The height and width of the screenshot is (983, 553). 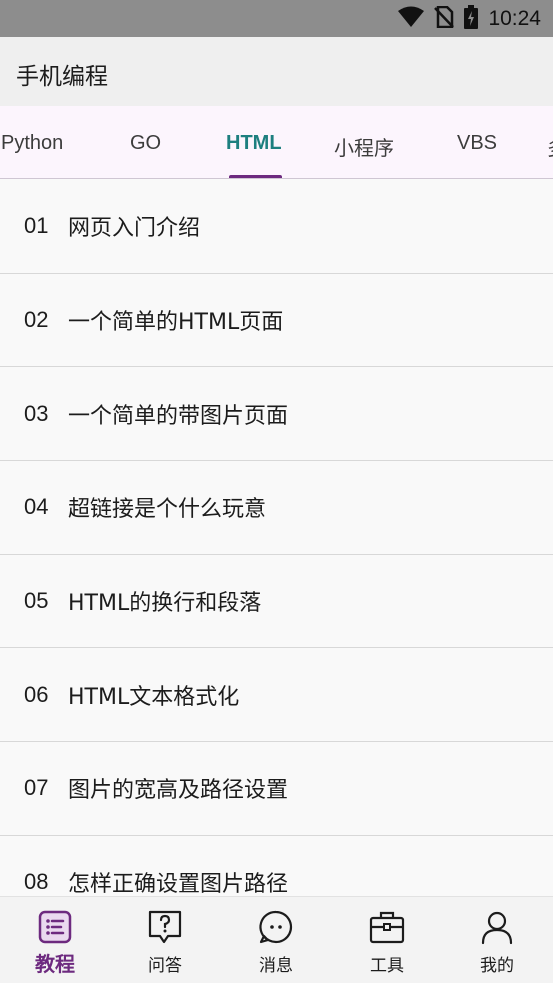 What do you see at coordinates (497, 966) in the screenshot?
I see `nav-label: 我的` at bounding box center [497, 966].